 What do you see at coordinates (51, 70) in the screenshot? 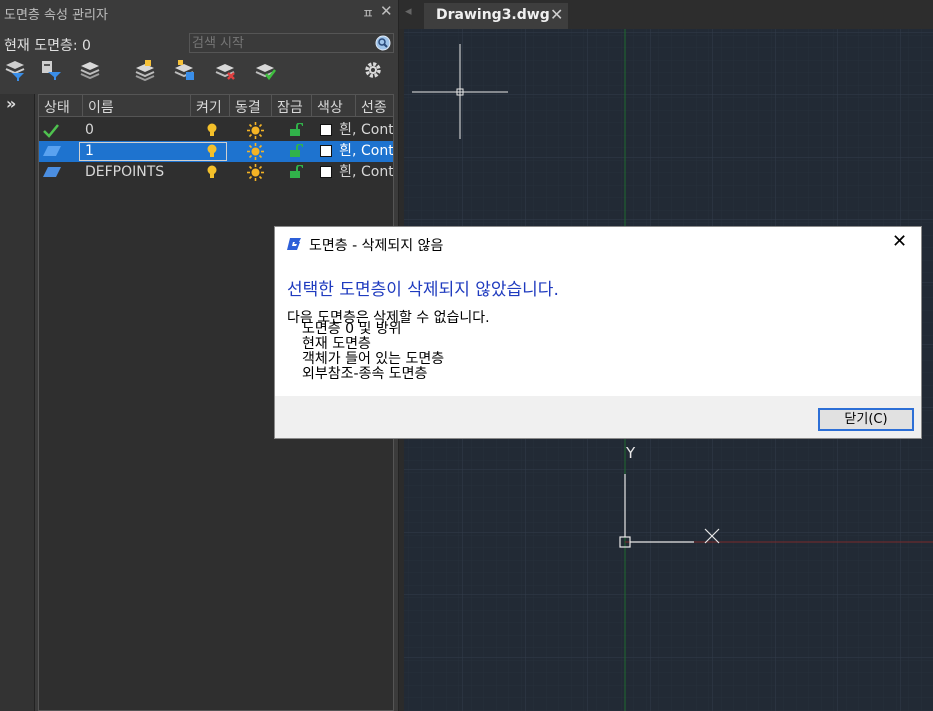
I see `new-group-filter-icon` at bounding box center [51, 70].